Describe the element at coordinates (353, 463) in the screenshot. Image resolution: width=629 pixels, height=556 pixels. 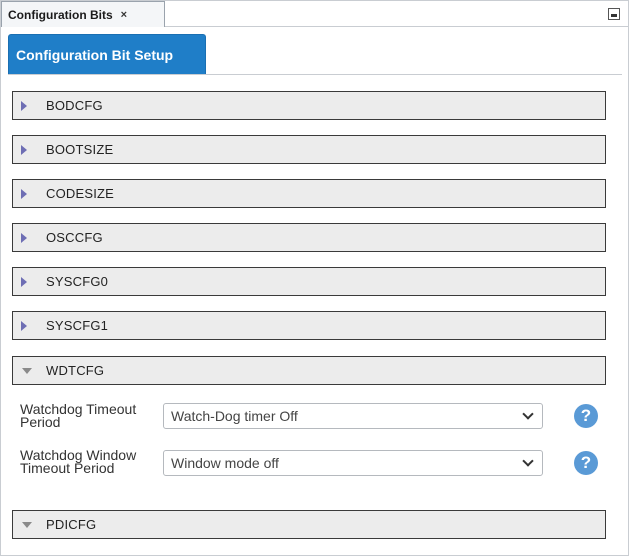
I see `watchdog-window-timeout-period-select: Window mode off` at that location.